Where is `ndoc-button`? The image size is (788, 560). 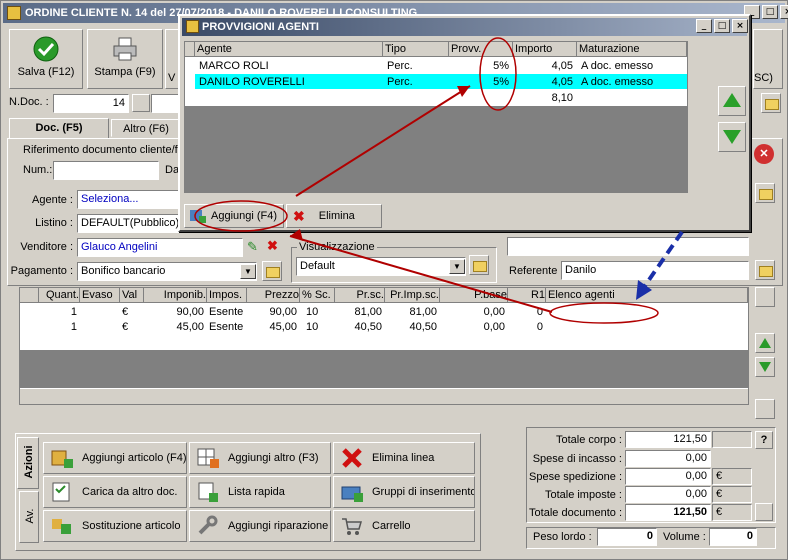
ndoc-button is located at coordinates (141, 103).